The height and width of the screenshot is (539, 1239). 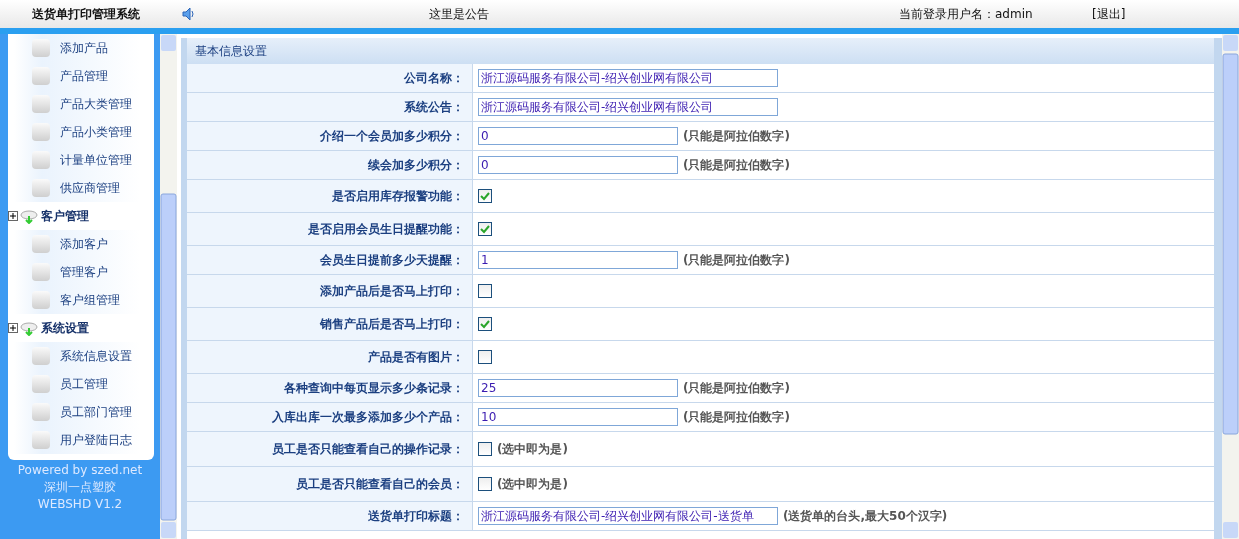 What do you see at coordinates (700, 51) in the screenshot?
I see `section-title: 基本信息设置` at bounding box center [700, 51].